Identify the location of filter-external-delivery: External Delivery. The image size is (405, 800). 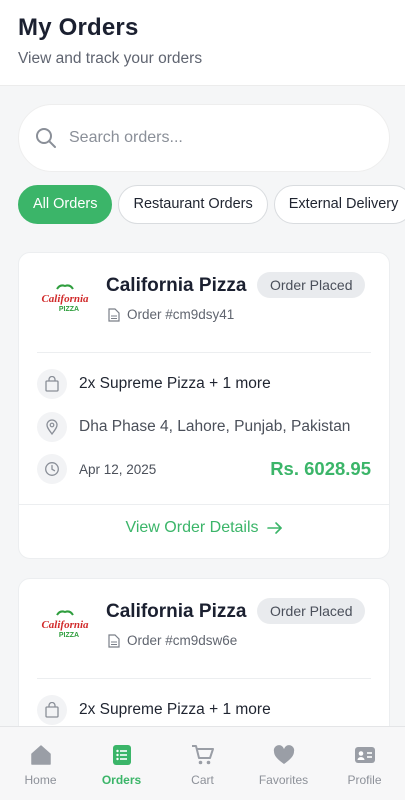
(339, 204).